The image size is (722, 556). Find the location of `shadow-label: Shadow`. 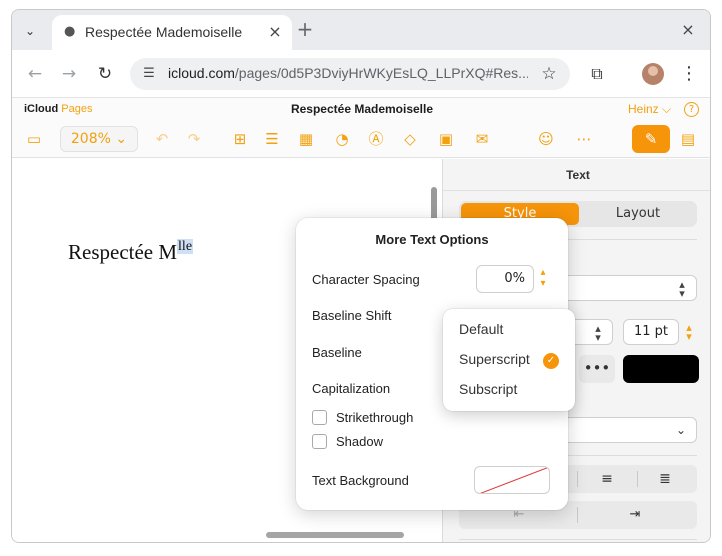

shadow-label: Shadow is located at coordinates (359, 441).